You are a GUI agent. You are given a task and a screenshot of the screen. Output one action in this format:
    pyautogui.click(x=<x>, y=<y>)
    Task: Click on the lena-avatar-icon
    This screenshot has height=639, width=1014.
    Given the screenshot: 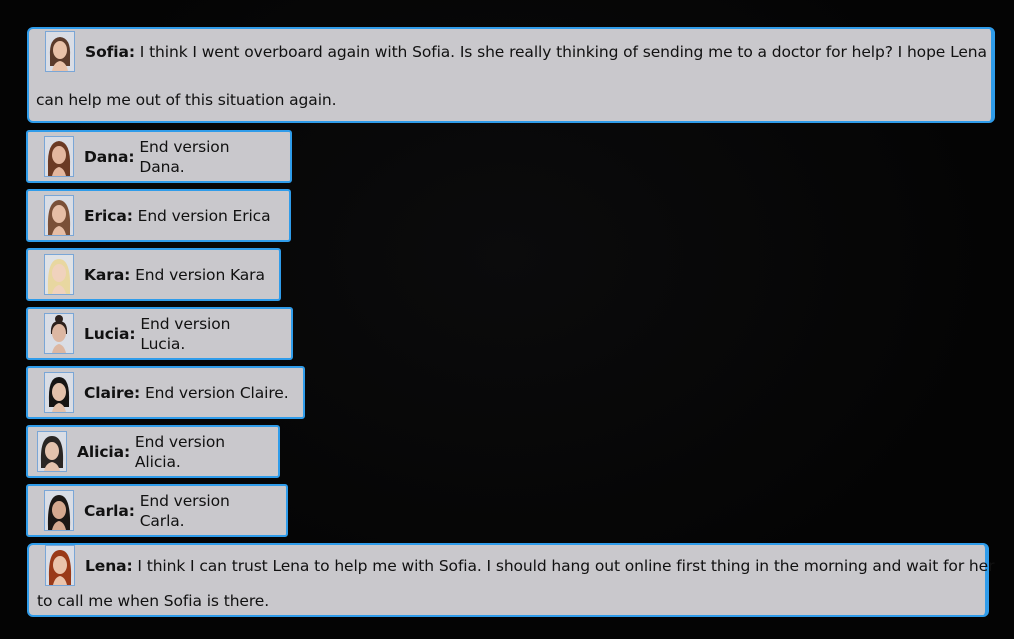 What is the action you would take?
    pyautogui.click(x=60, y=565)
    